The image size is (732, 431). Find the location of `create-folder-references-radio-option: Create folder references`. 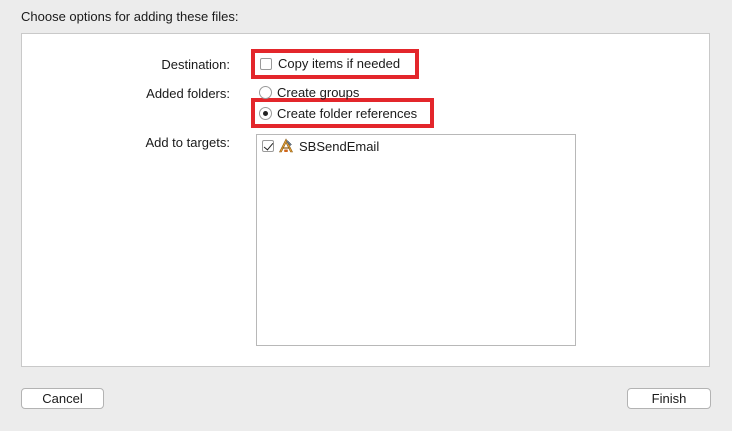

create-folder-references-radio-option: Create folder references is located at coordinates (338, 113).